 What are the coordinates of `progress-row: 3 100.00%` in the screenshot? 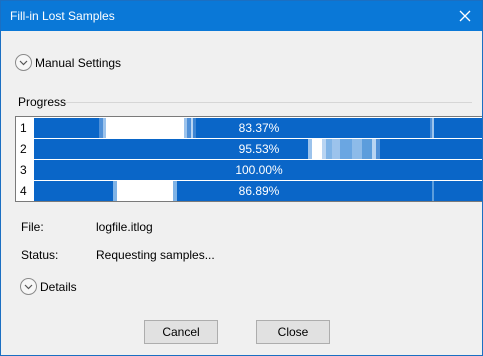 It's located at (249, 170).